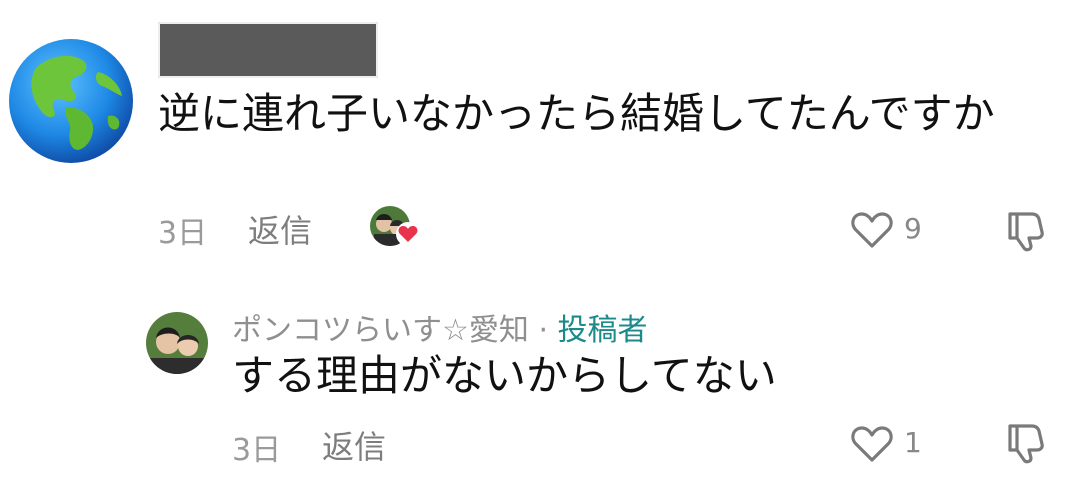 The image size is (1080, 495). Describe the element at coordinates (268, 50) in the screenshot. I see `redacted-username` at that location.